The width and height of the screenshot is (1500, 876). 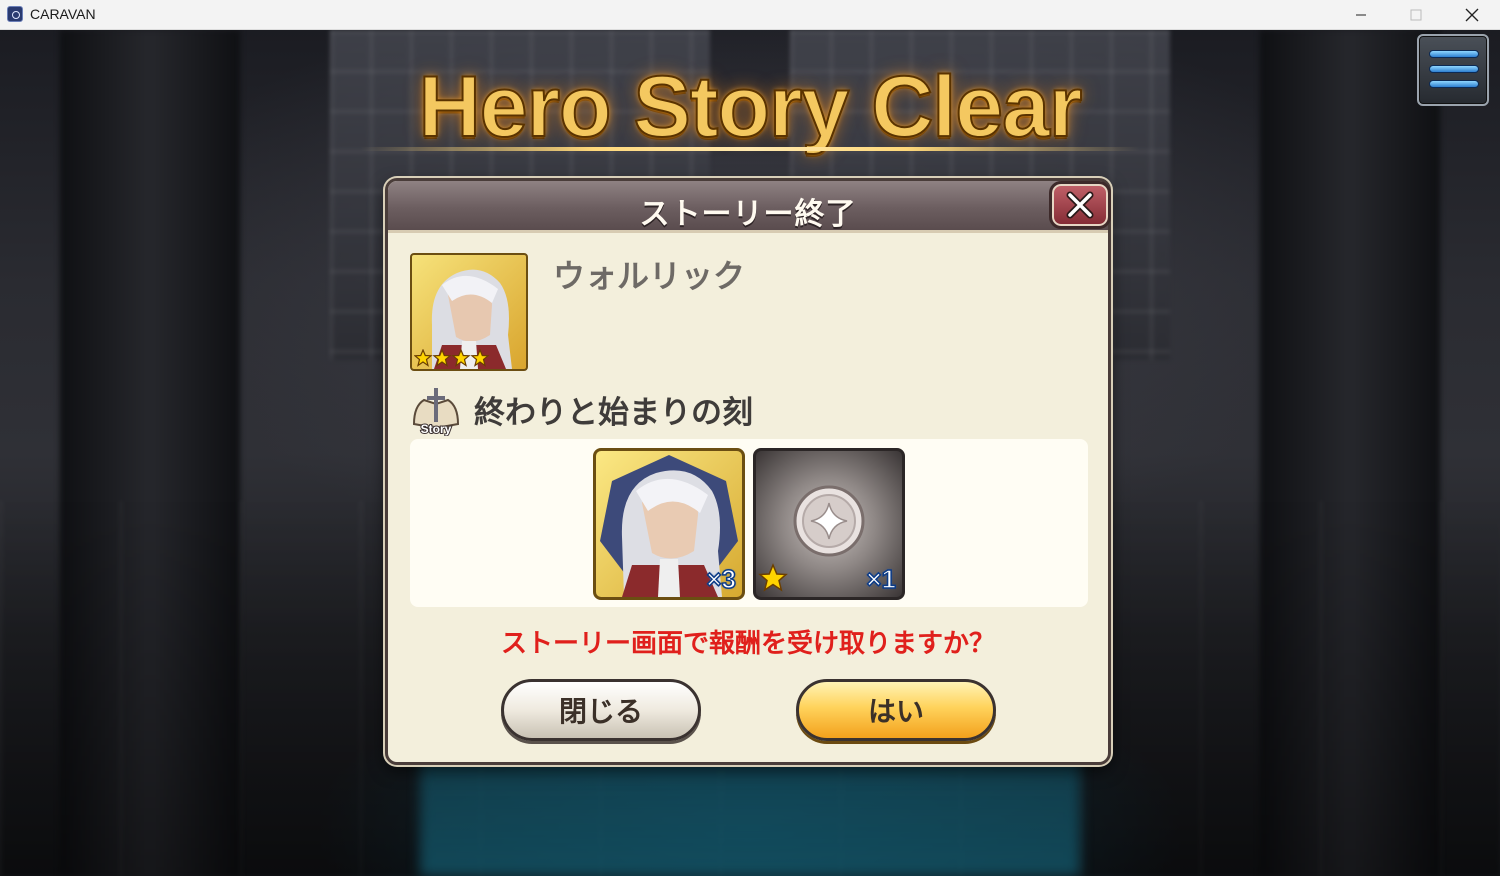 I want to click on minimize-button, so click(x=1361, y=15).